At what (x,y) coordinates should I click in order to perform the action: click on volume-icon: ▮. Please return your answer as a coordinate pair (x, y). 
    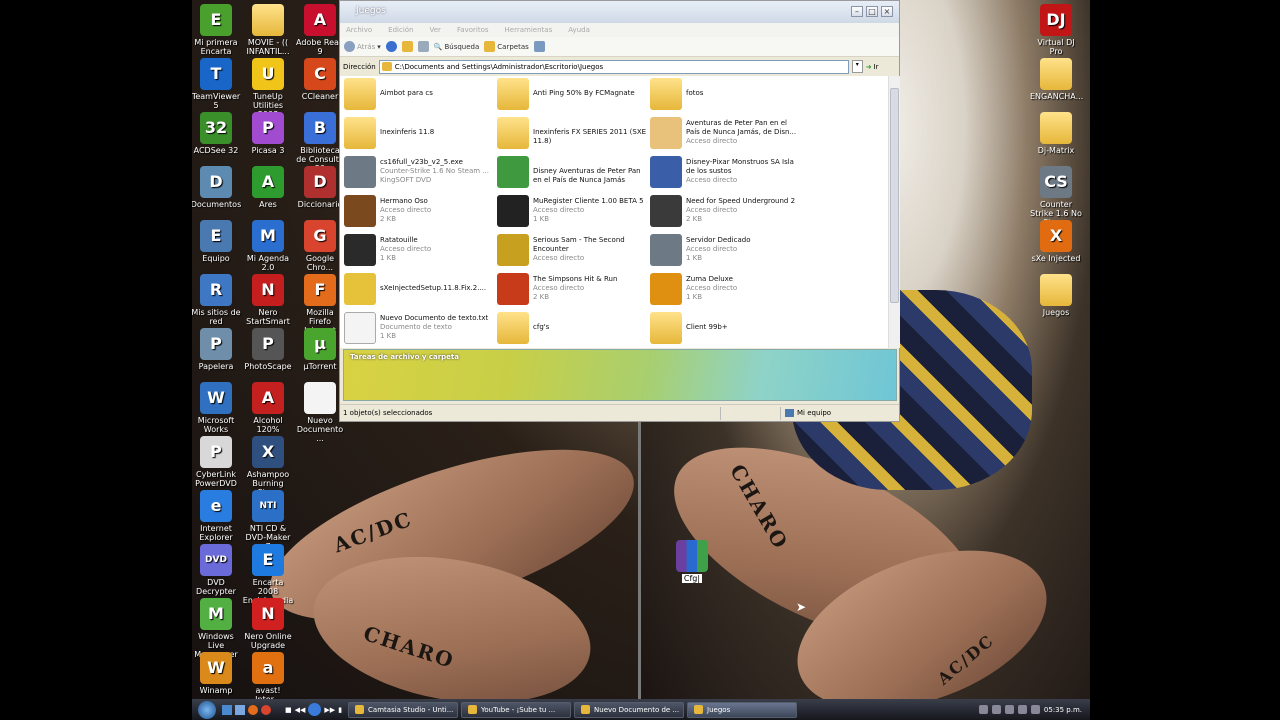
    Looking at the image, I should click on (340, 710).